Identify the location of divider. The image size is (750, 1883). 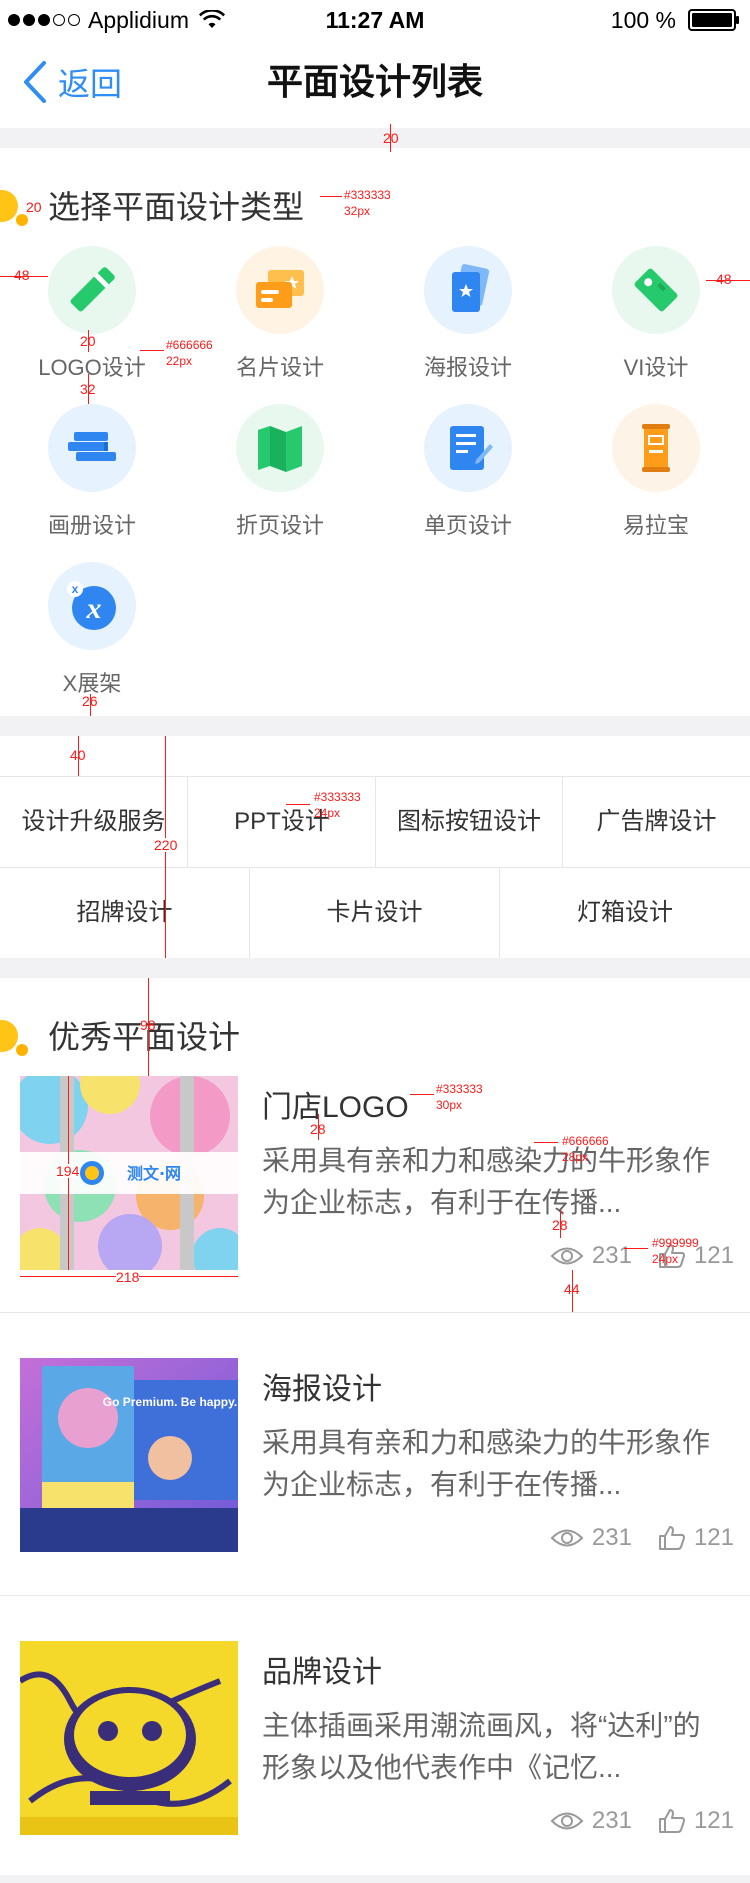
(375, 1595).